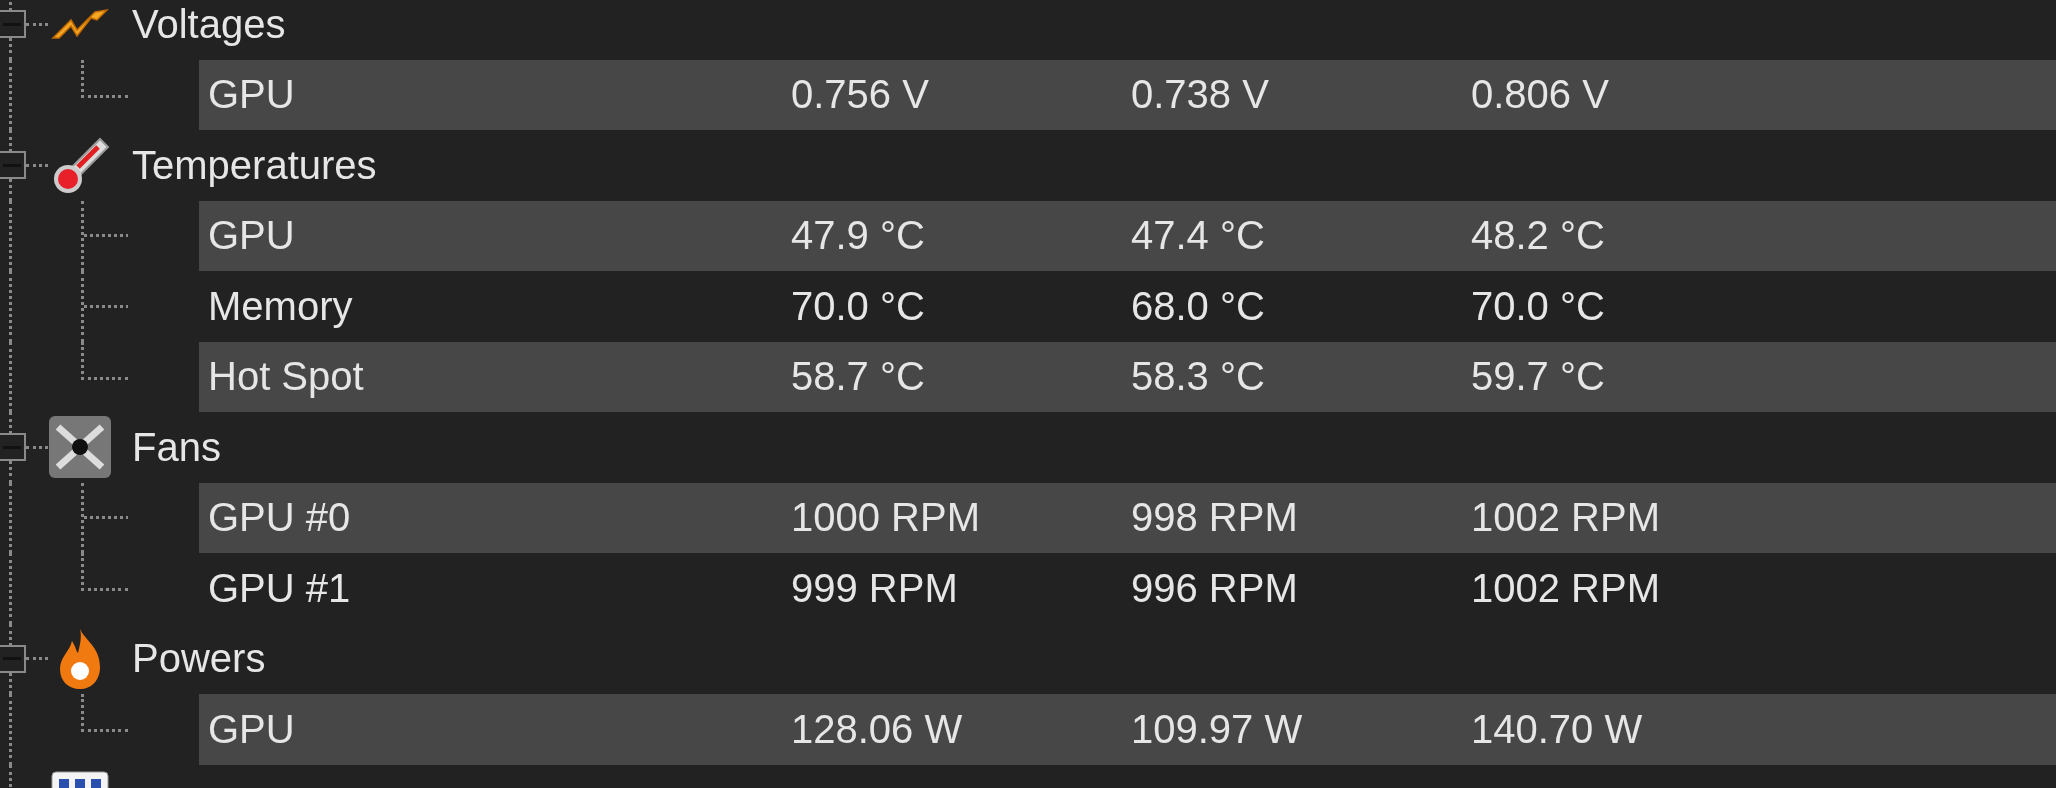 Image resolution: width=2056 pixels, height=788 pixels. I want to click on sensor-reading: 59.7 °C, so click(1538, 377).